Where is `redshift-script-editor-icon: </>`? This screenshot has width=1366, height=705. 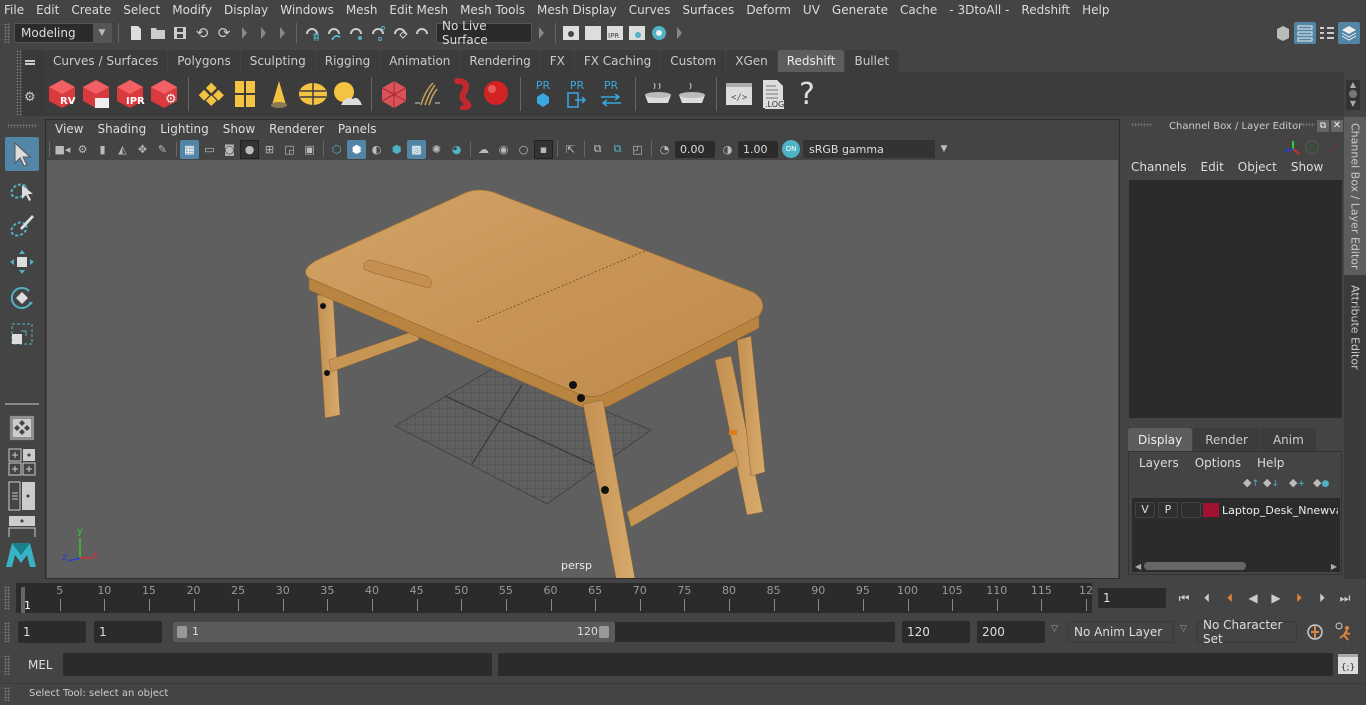
redshift-script-editor-icon: </> is located at coordinates (739, 94).